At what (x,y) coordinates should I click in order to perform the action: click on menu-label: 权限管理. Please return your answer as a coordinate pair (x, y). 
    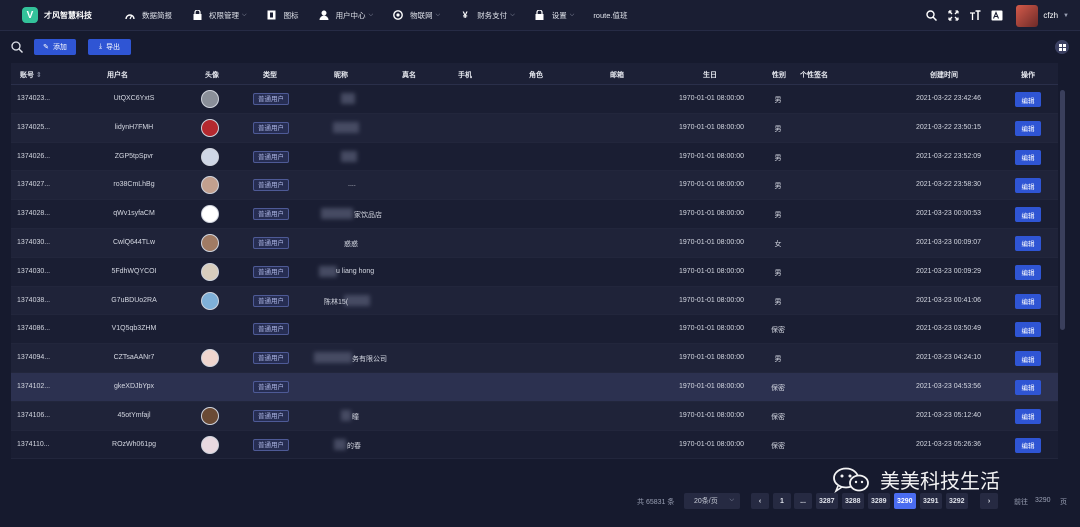
    Looking at the image, I should click on (224, 15).